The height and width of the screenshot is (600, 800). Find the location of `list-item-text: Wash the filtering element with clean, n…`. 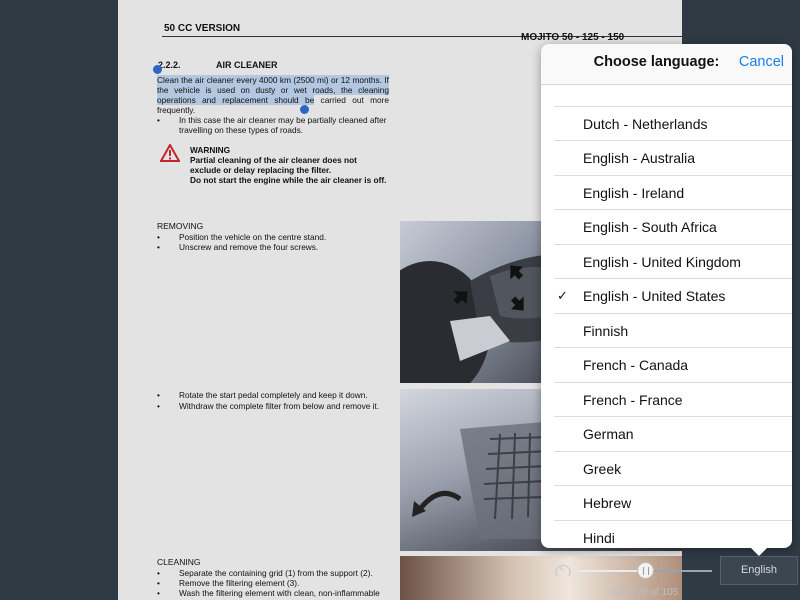

list-item-text: Wash the filtering element with clean, n… is located at coordinates (279, 593).